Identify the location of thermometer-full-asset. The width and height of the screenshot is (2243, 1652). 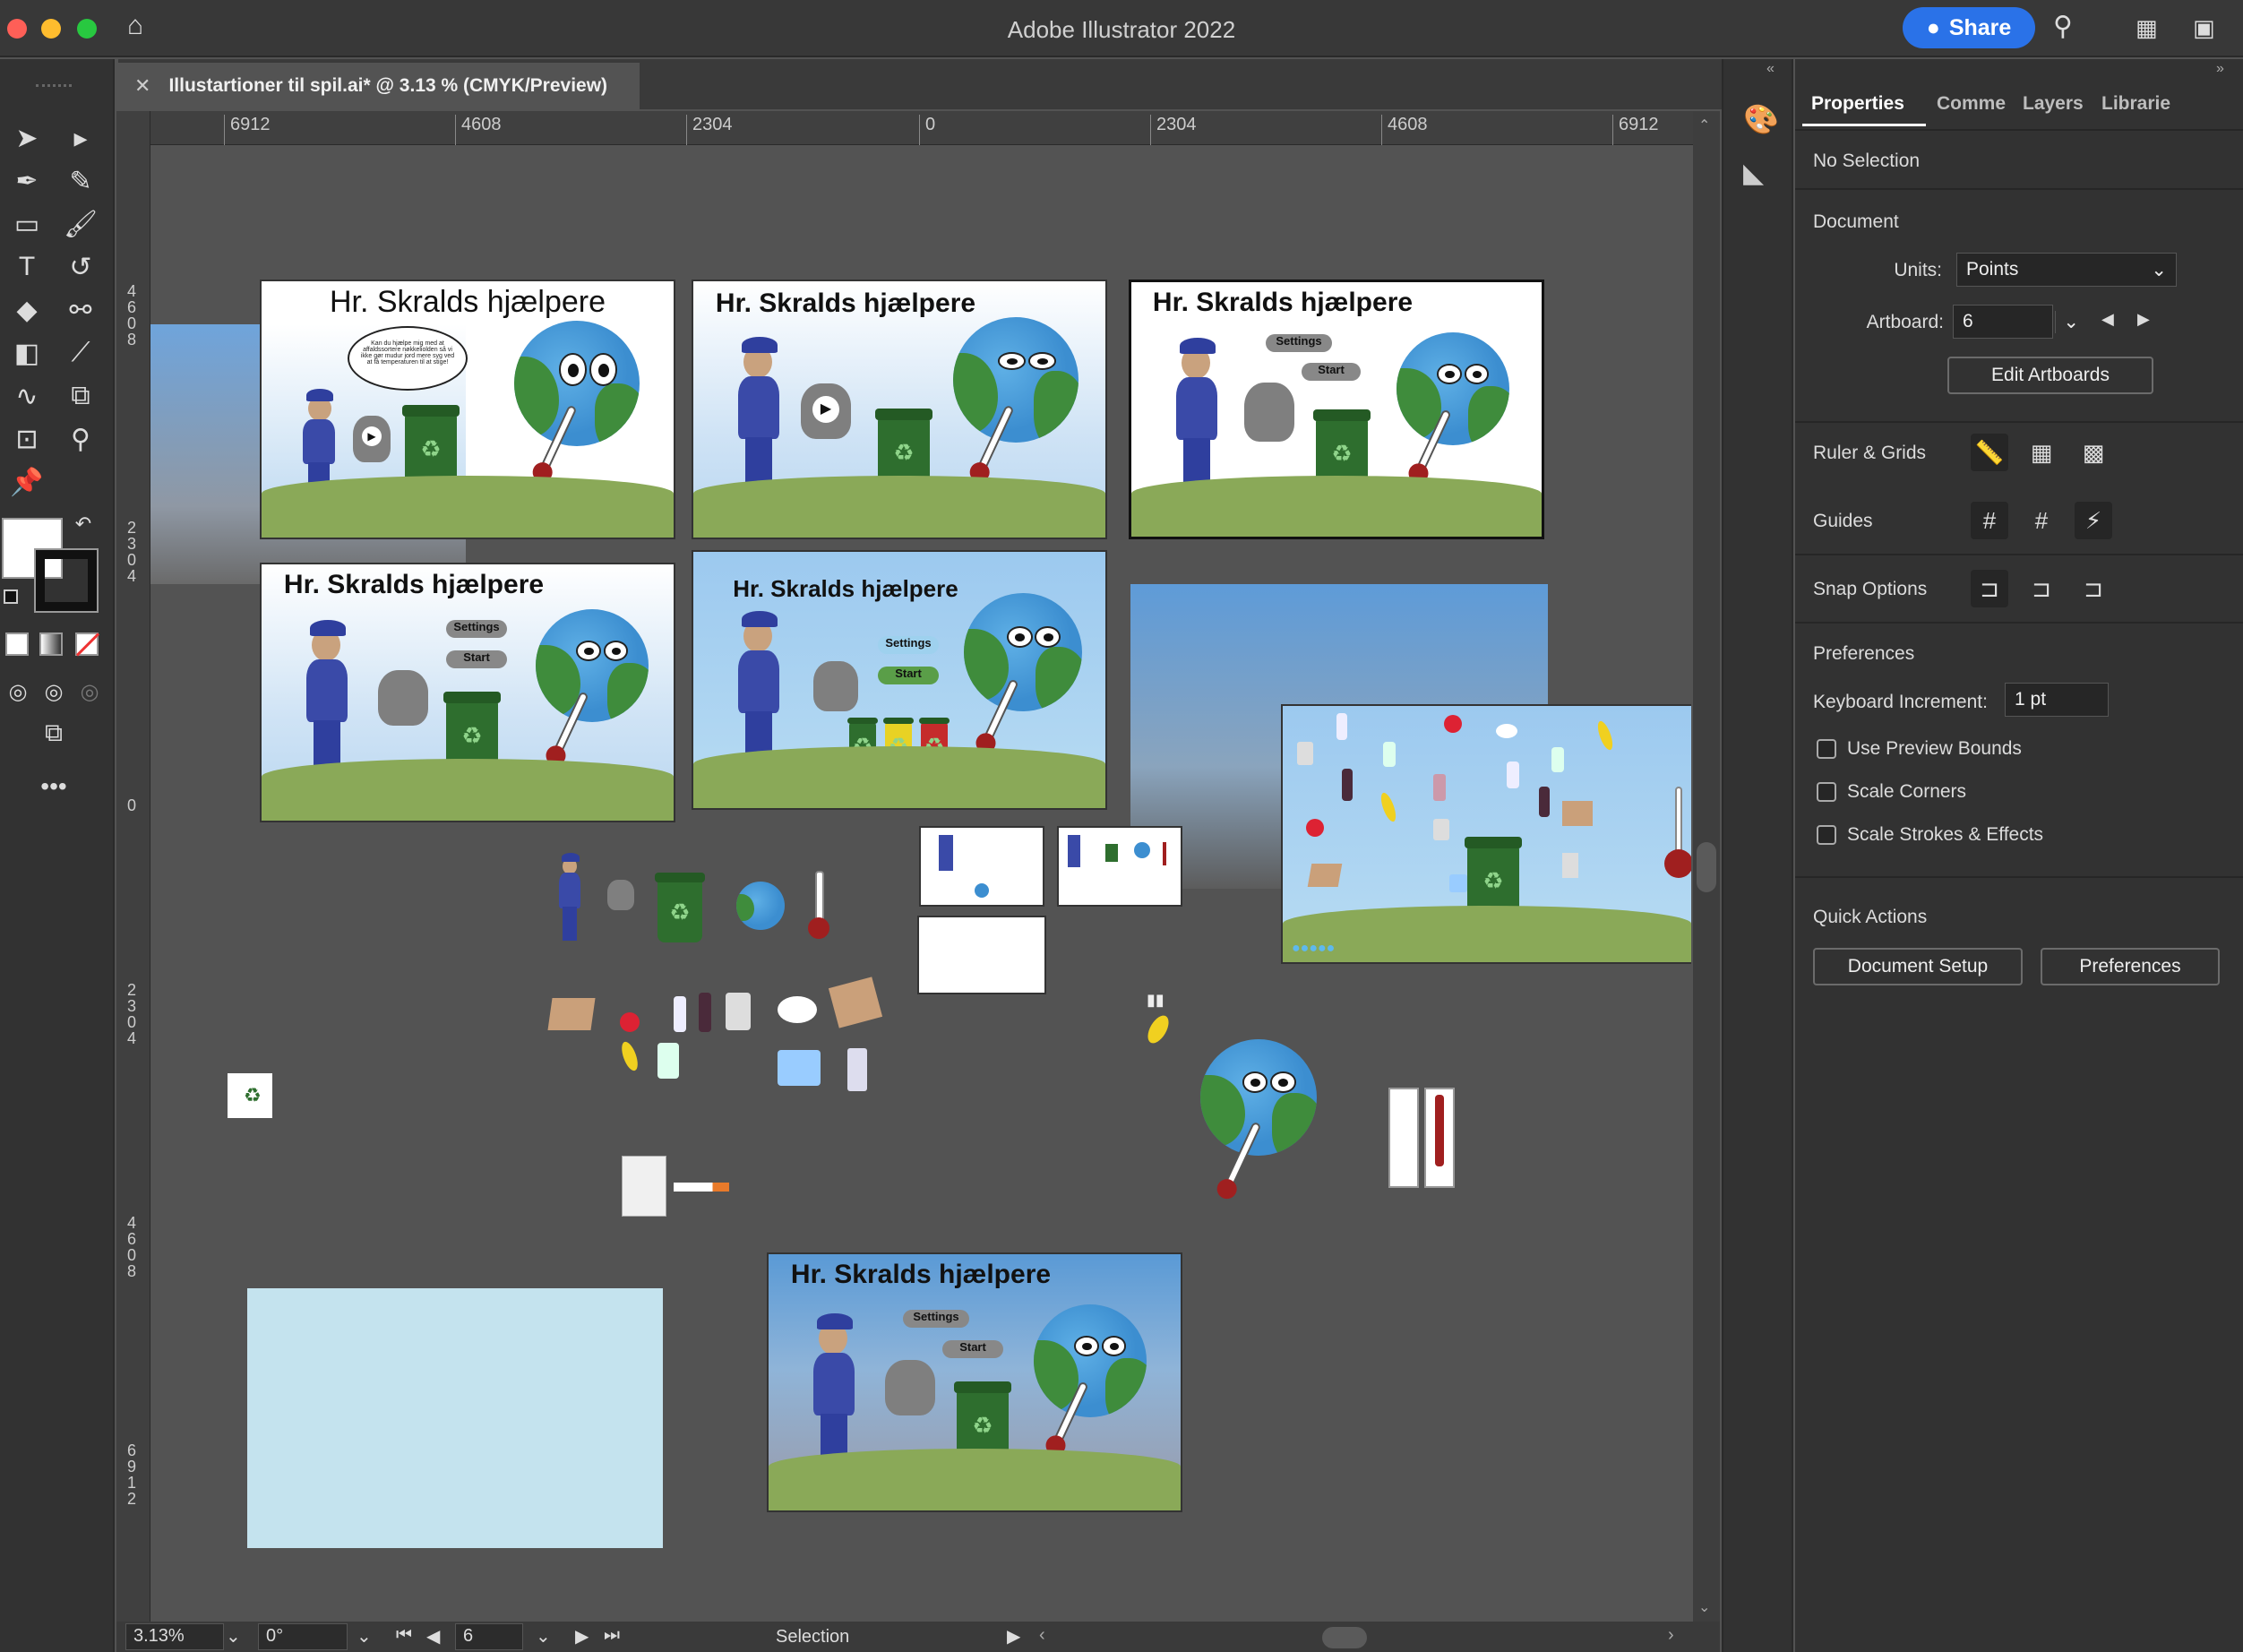
(1439, 1138).